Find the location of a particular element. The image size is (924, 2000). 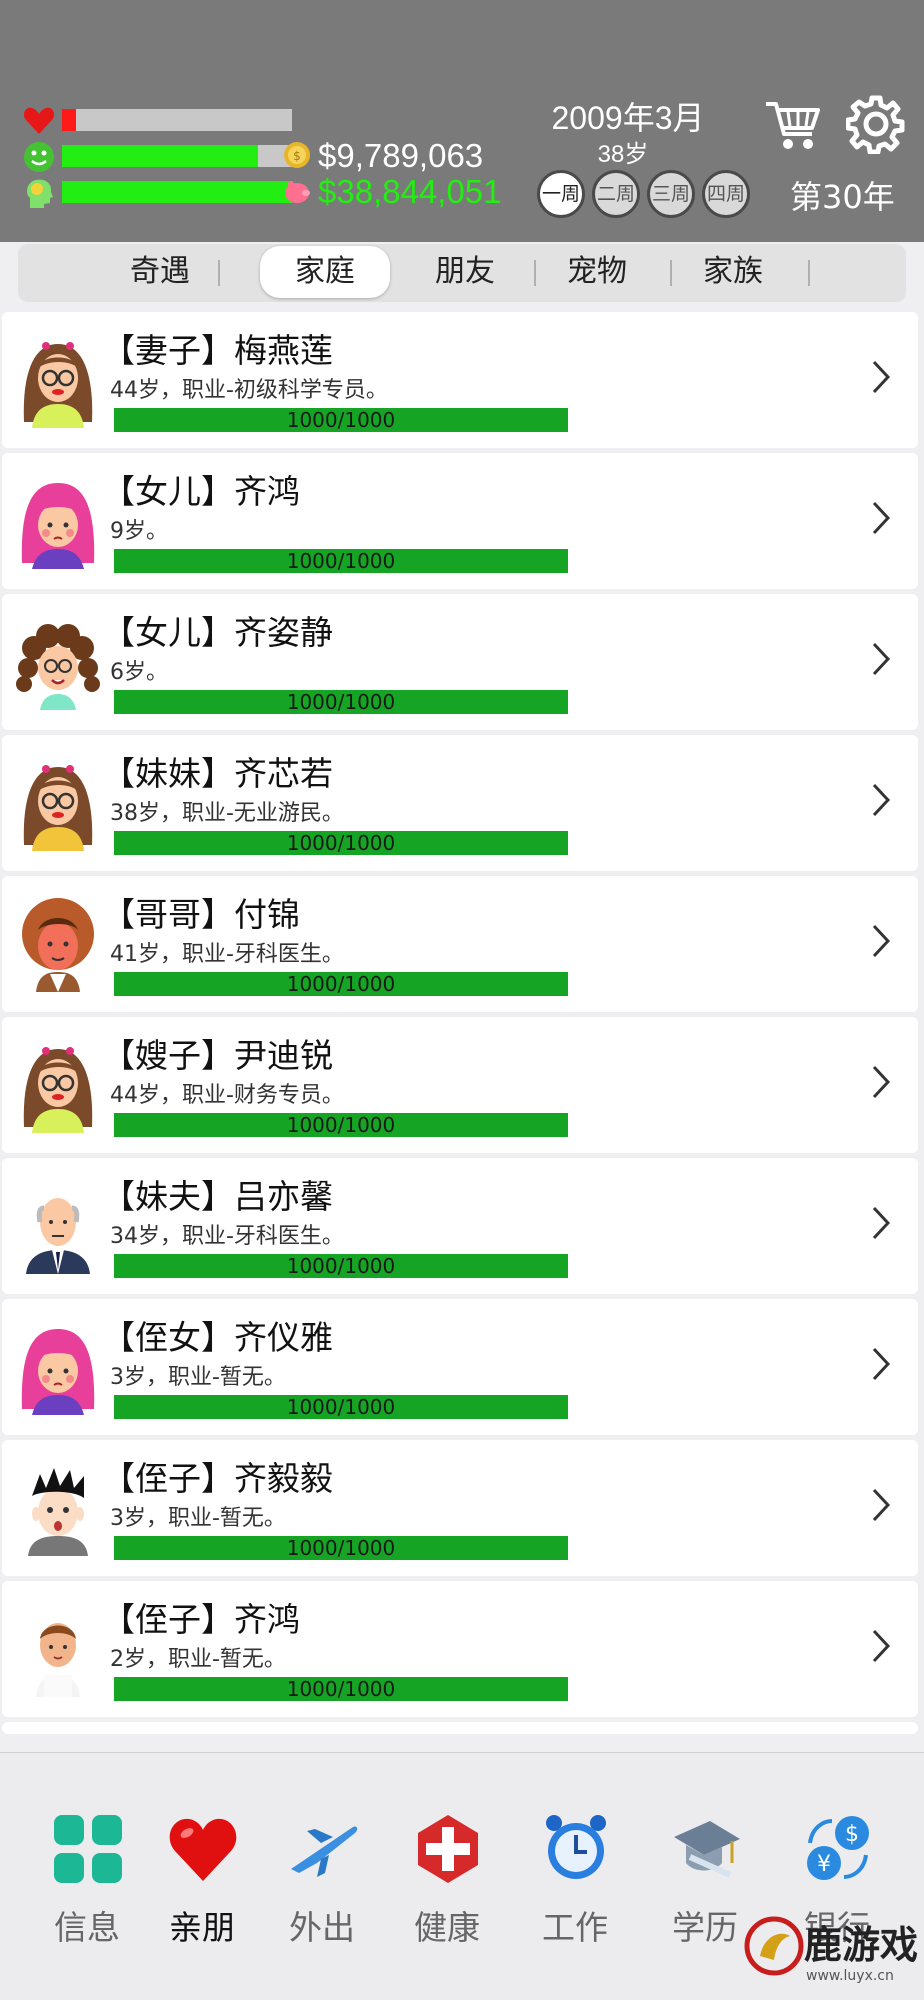

nav-relations: 亲朋 is located at coordinates (202, 1880).